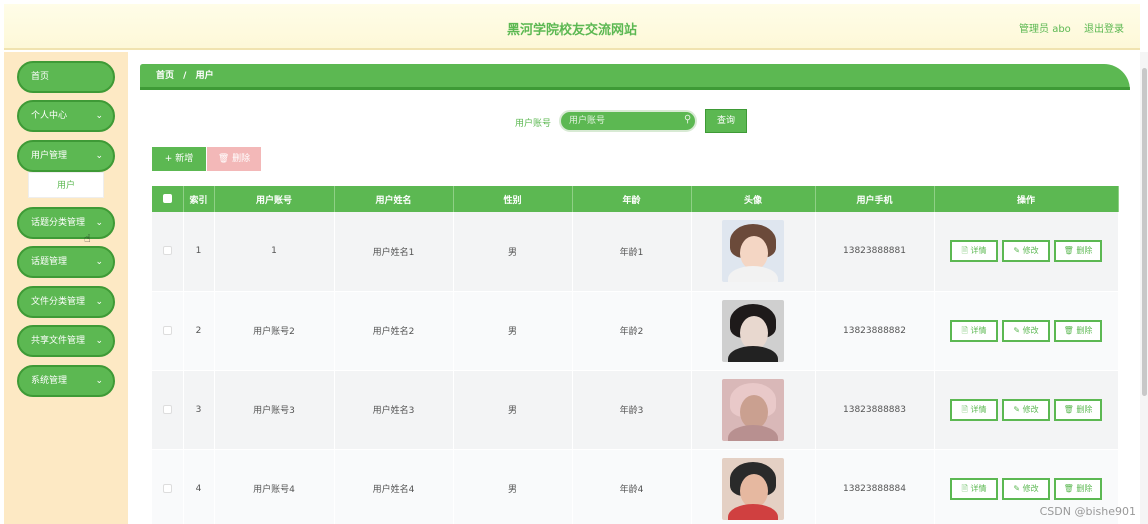 The height and width of the screenshot is (524, 1148). What do you see at coordinates (628, 121) in the screenshot?
I see `search-input` at bounding box center [628, 121].